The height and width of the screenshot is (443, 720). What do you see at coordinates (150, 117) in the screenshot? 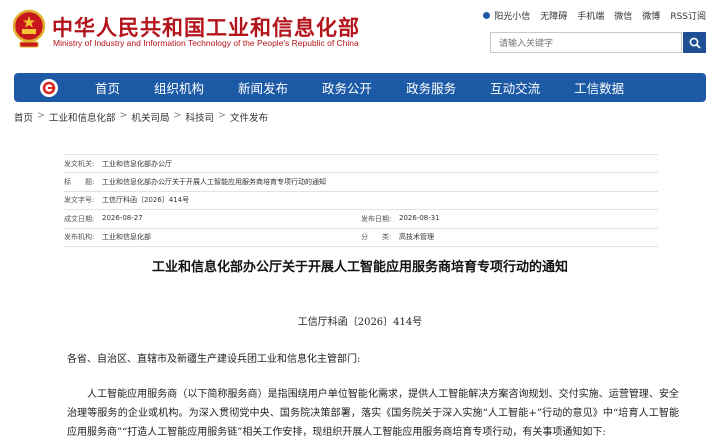
I see `breadcrumb-item: 机关司局` at bounding box center [150, 117].